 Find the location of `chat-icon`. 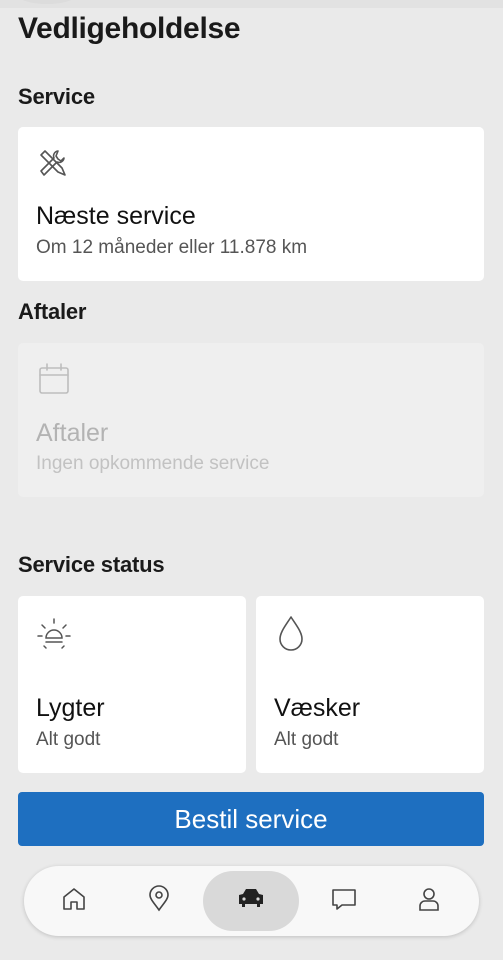

chat-icon is located at coordinates (344, 901).